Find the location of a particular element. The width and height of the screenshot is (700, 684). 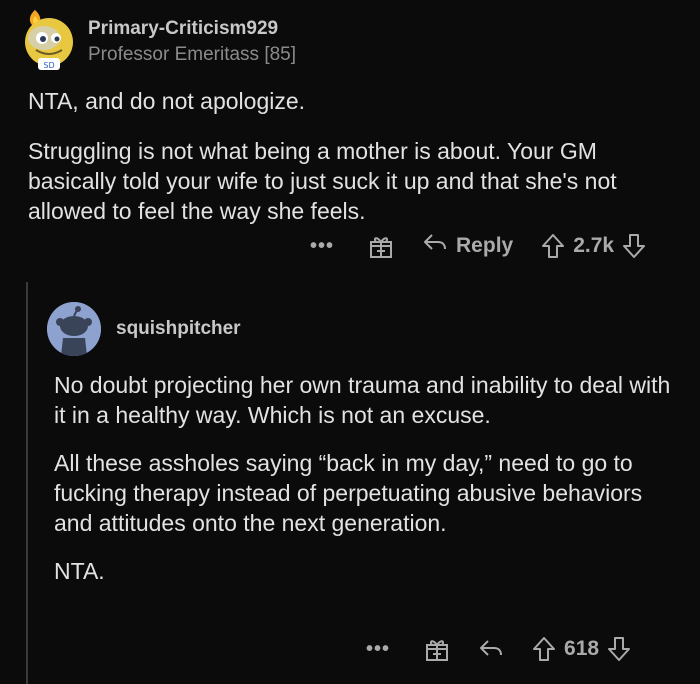

reply-username: squishpitcher is located at coordinates (178, 329).